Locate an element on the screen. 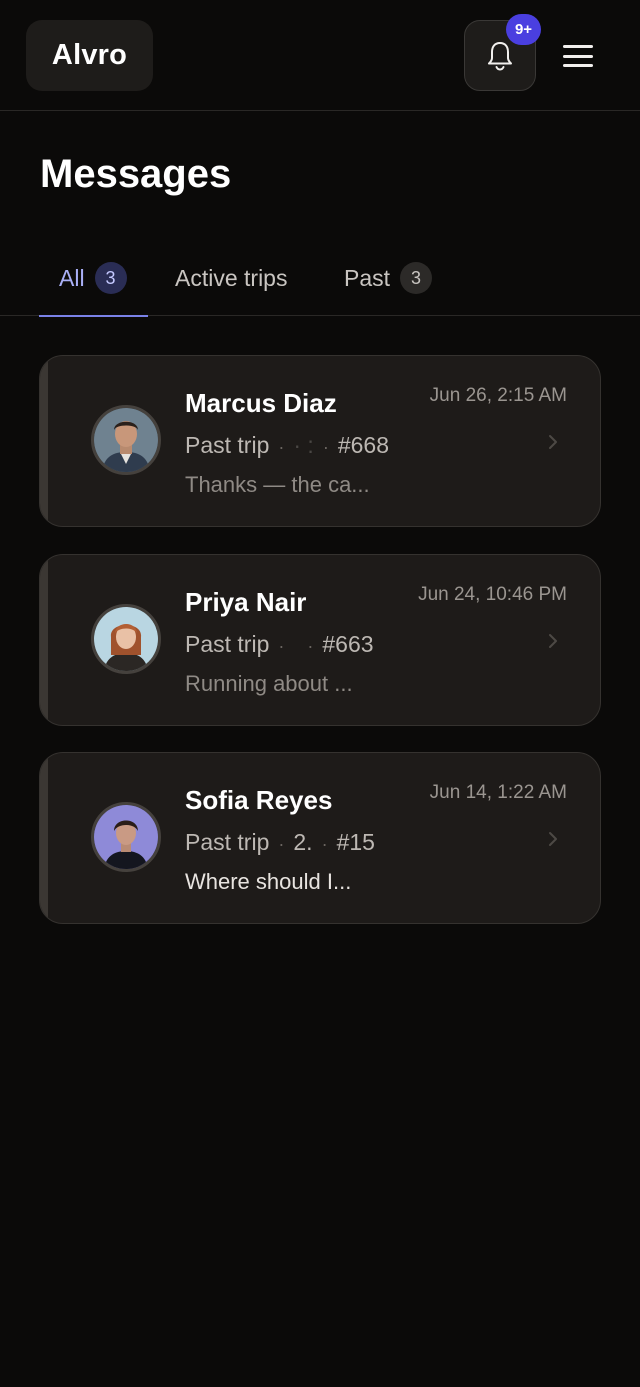  notification-badge: 9+ is located at coordinates (523, 29).